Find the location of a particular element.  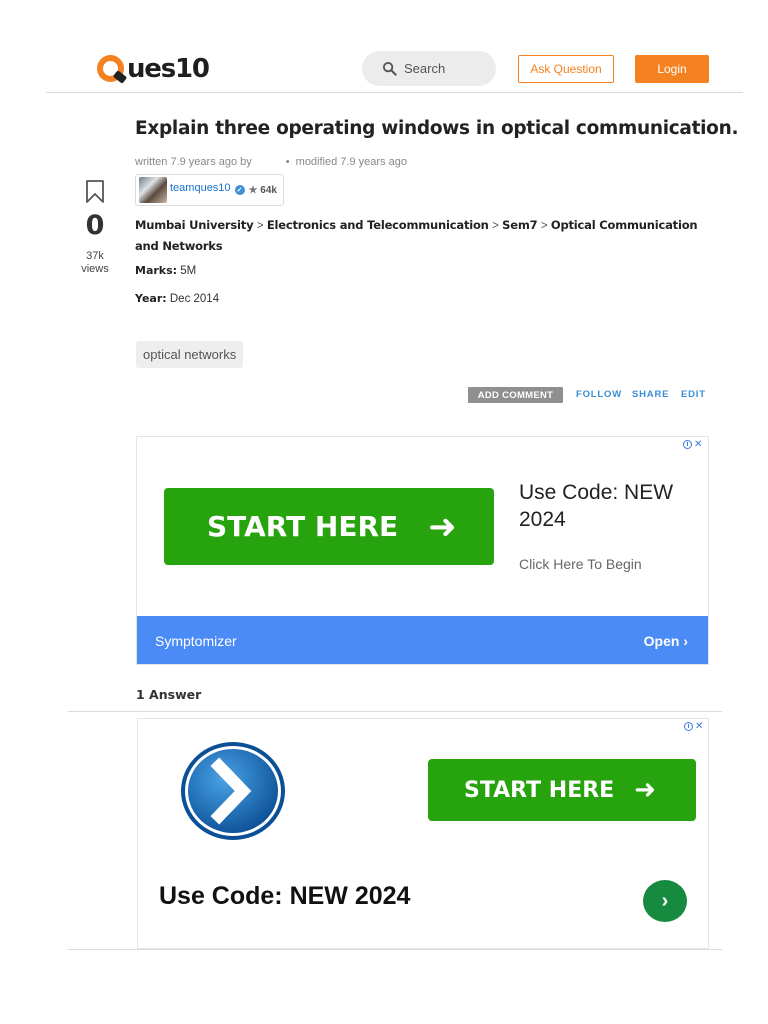

year-label: Year: is located at coordinates (151, 298).